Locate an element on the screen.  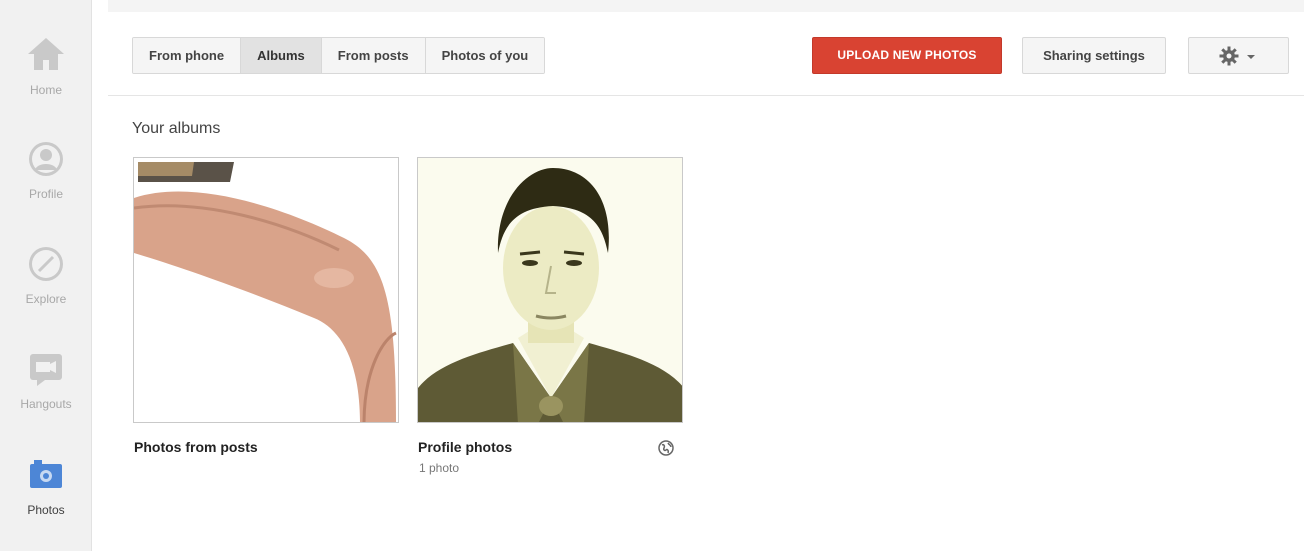
tab-from-phone: From phone is located at coordinates (187, 55).